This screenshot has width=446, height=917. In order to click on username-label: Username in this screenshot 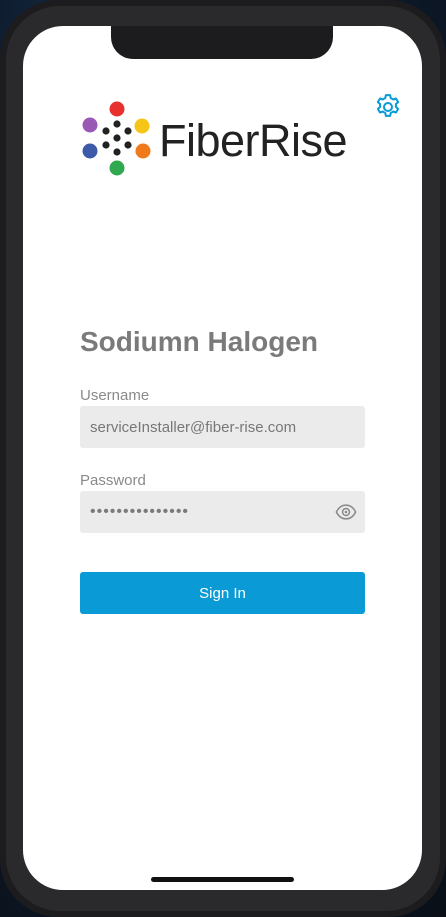, I will do `click(115, 395)`.